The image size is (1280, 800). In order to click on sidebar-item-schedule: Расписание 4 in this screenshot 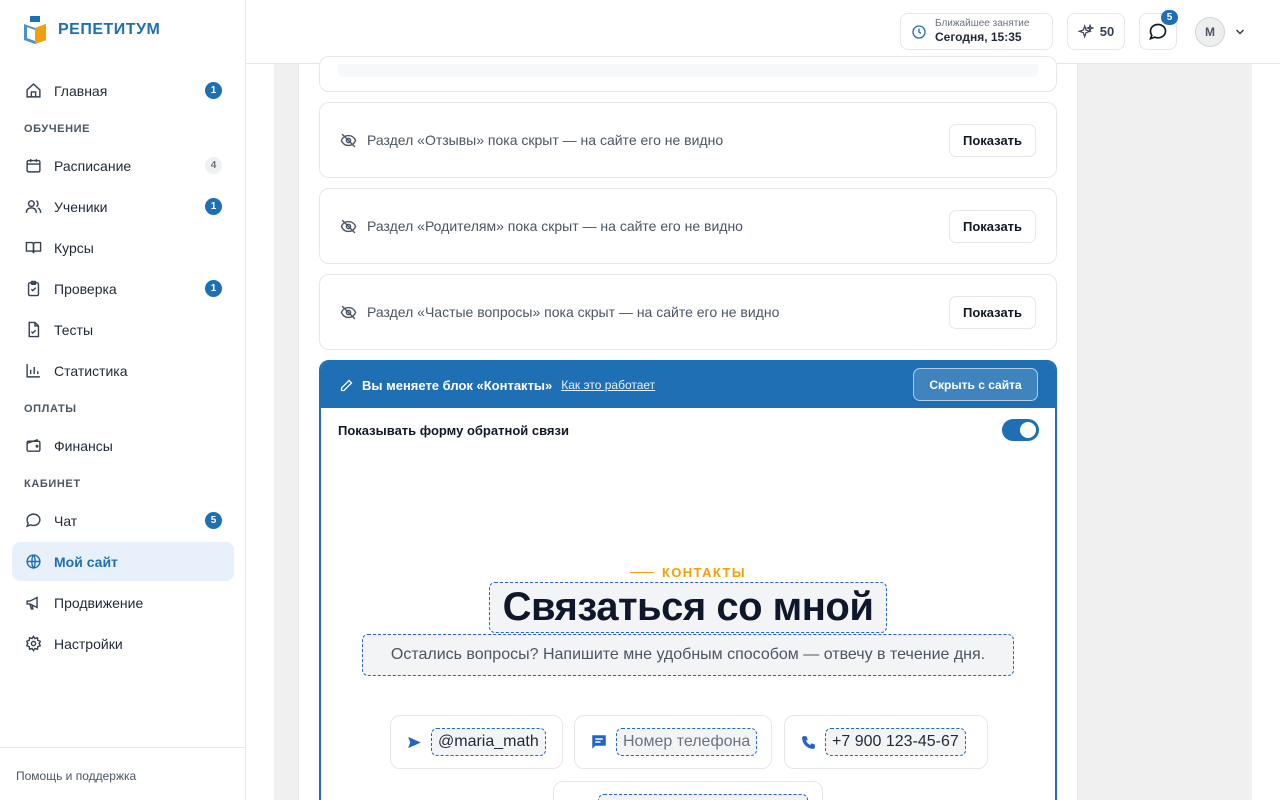, I will do `click(123, 165)`.